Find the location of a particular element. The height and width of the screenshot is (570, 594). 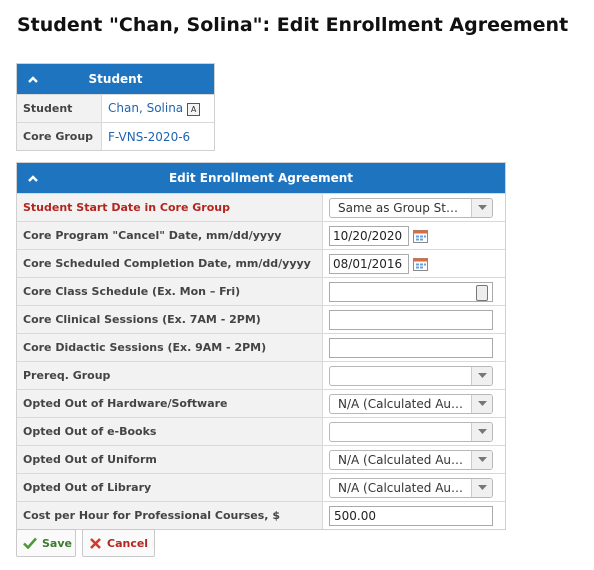

didactic-sessions-label: Core Didactic Sessions (Ex. 9AM - 2PM) is located at coordinates (170, 347).